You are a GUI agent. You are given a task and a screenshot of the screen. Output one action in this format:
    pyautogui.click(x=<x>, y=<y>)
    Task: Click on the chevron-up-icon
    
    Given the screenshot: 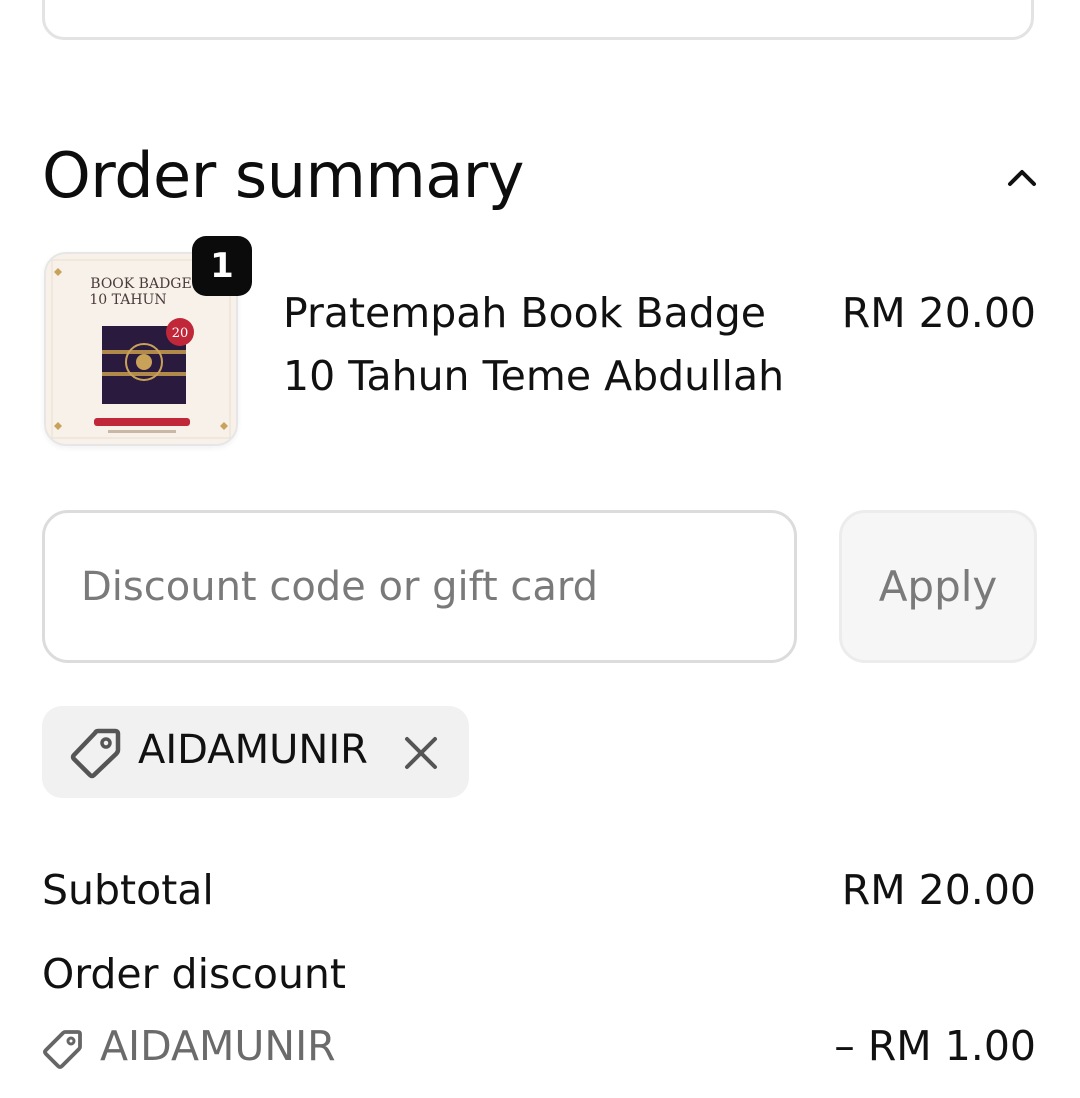 What is the action you would take?
    pyautogui.click(x=1022, y=178)
    